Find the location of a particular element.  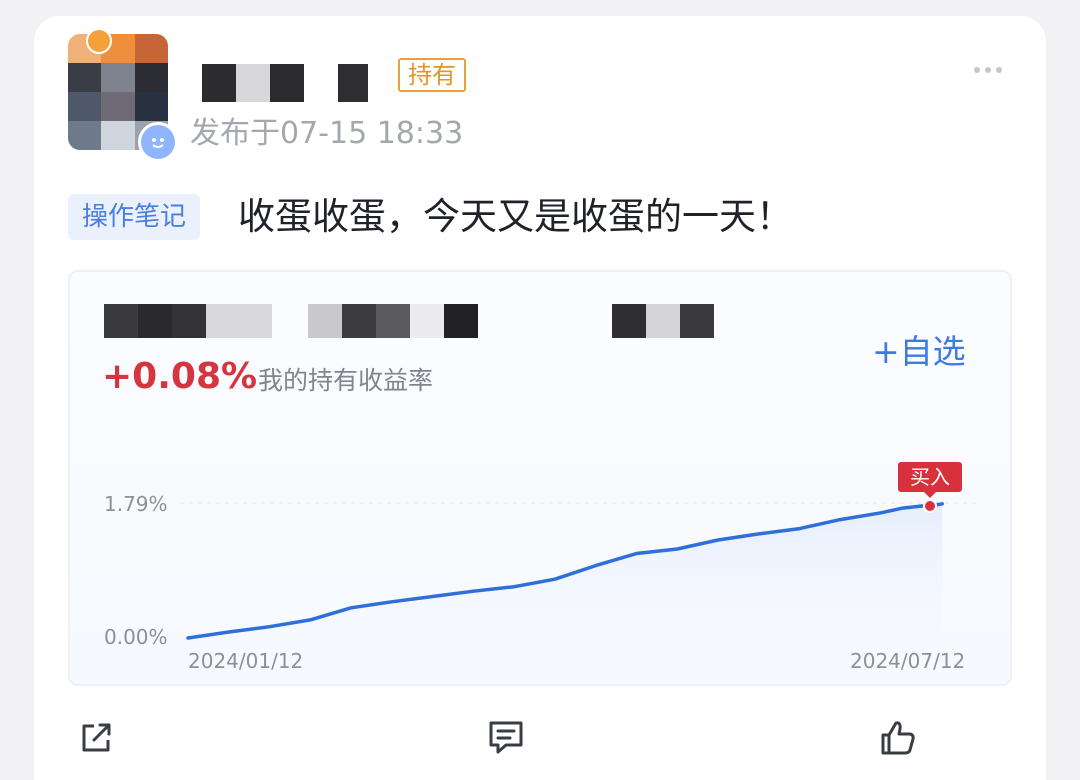

y-tick-label-min: 0.00% is located at coordinates (136, 637).